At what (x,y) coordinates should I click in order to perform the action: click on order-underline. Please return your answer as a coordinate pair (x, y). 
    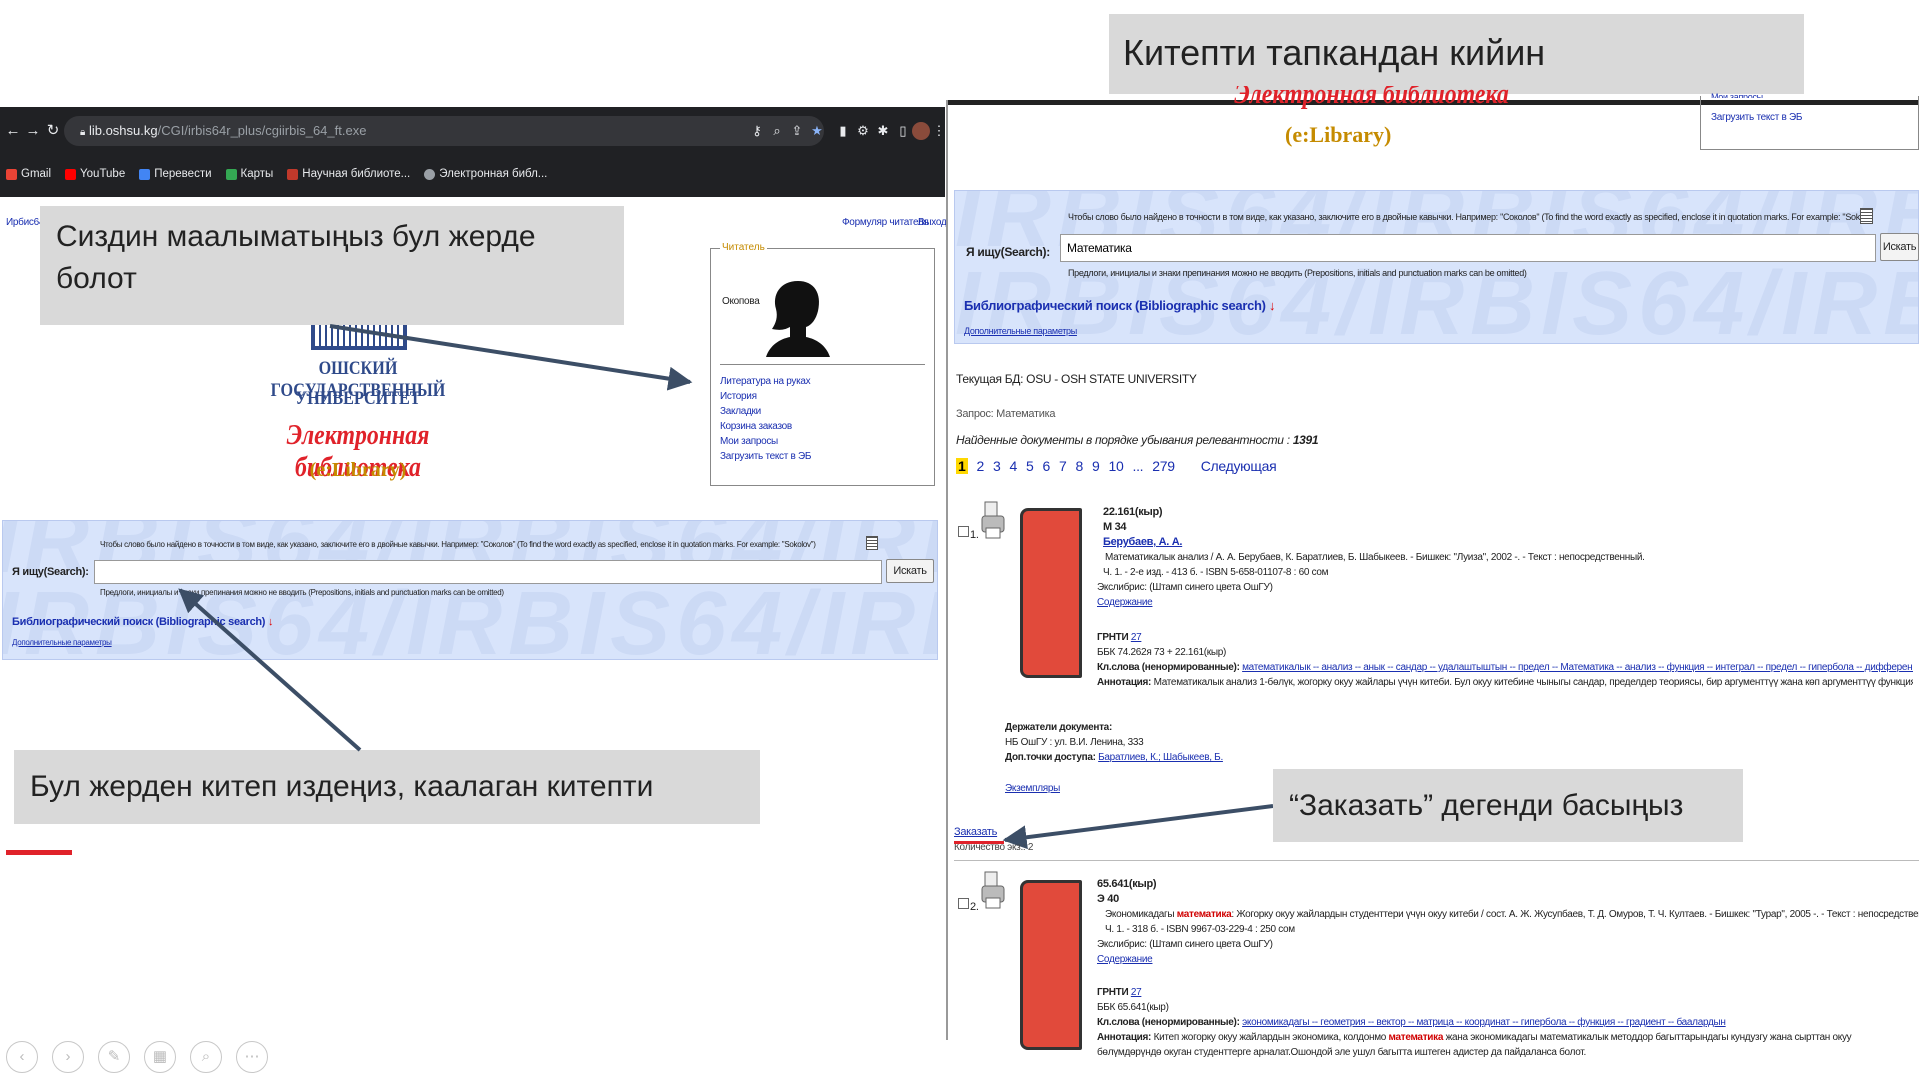
    Looking at the image, I should click on (979, 842).